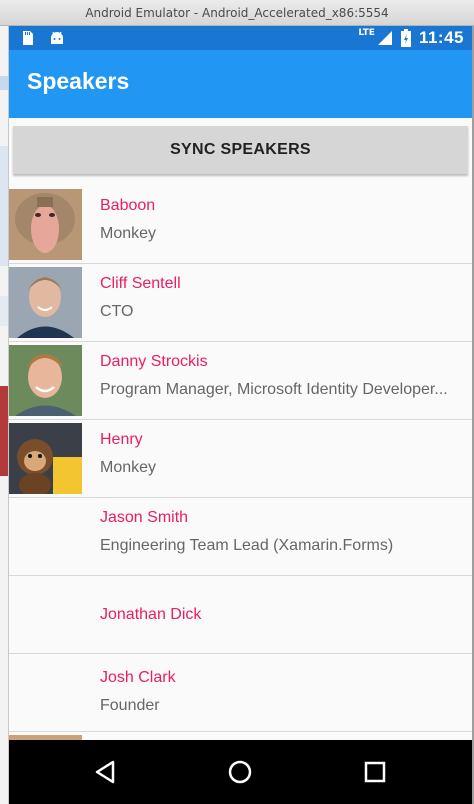 The image size is (474, 804). What do you see at coordinates (78, 81) in the screenshot?
I see `page-title: Speakers` at bounding box center [78, 81].